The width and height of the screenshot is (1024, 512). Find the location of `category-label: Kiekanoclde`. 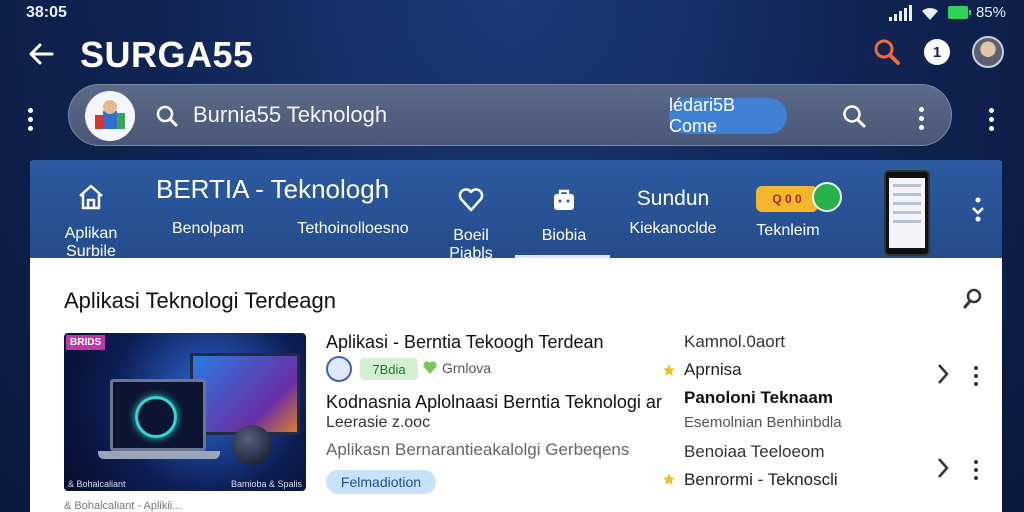

category-label: Kiekanoclde is located at coordinates (673, 228).